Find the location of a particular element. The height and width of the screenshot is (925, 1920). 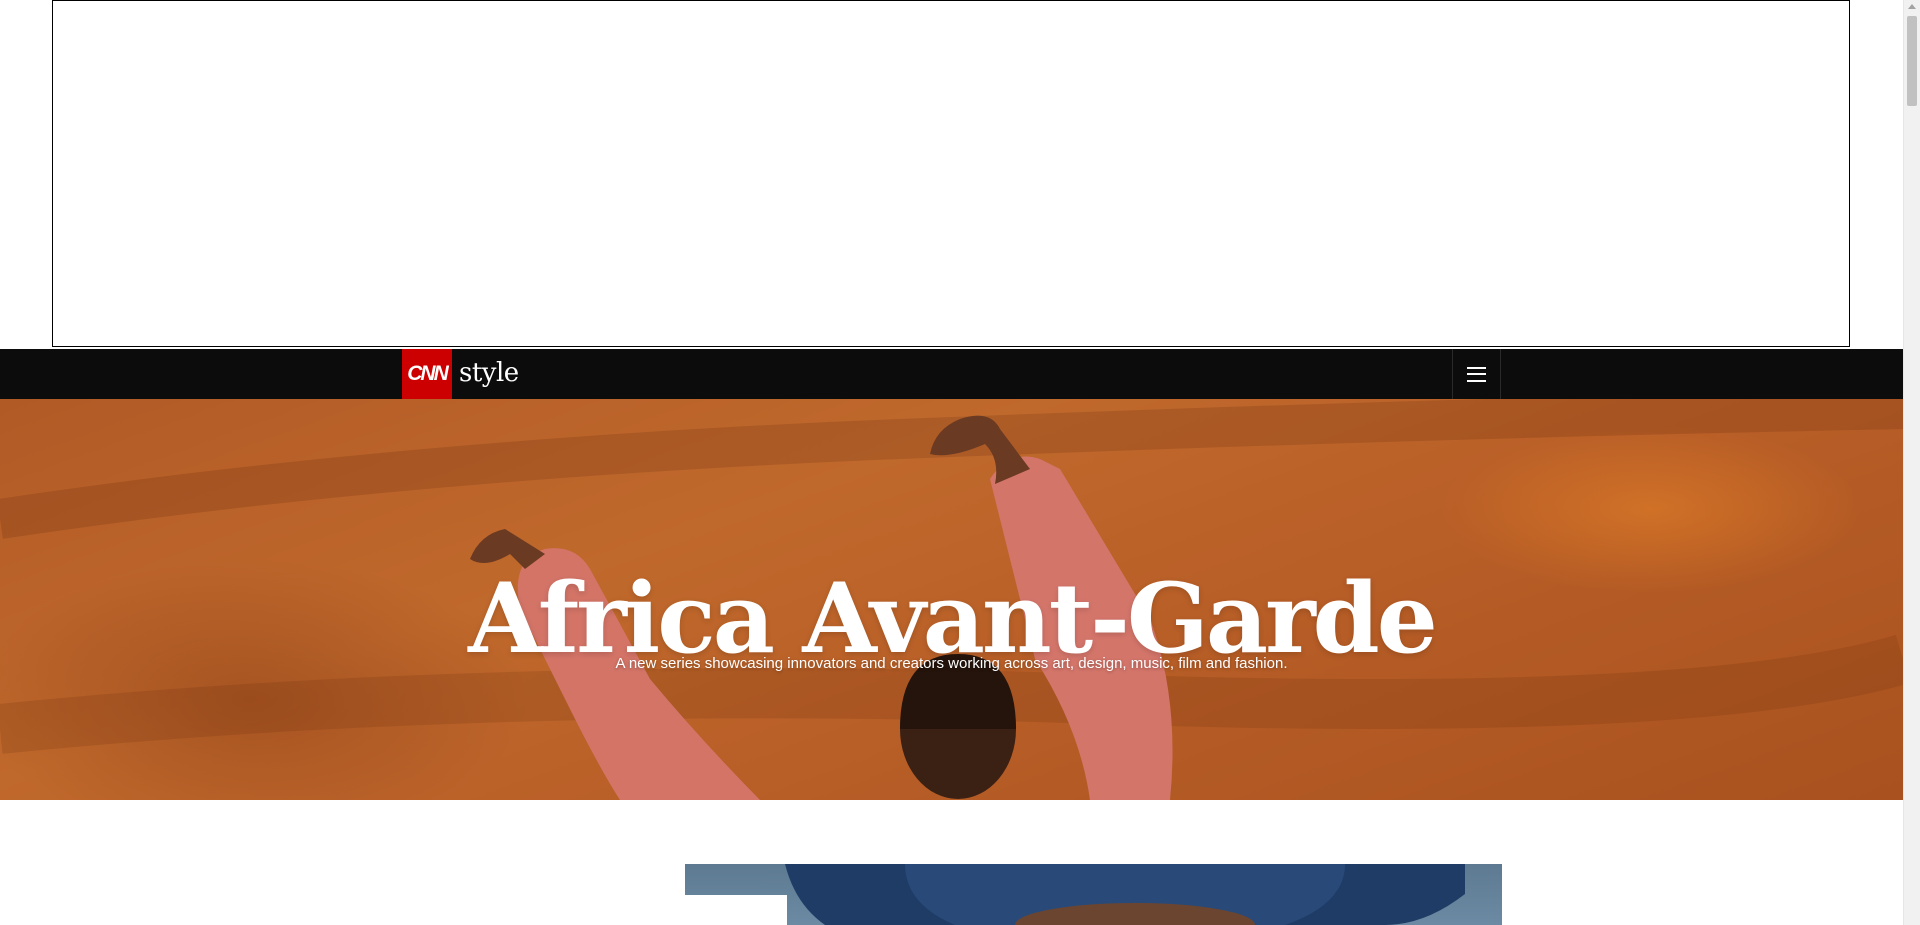

top-navigation-bar: CNN style is located at coordinates (951, 374).